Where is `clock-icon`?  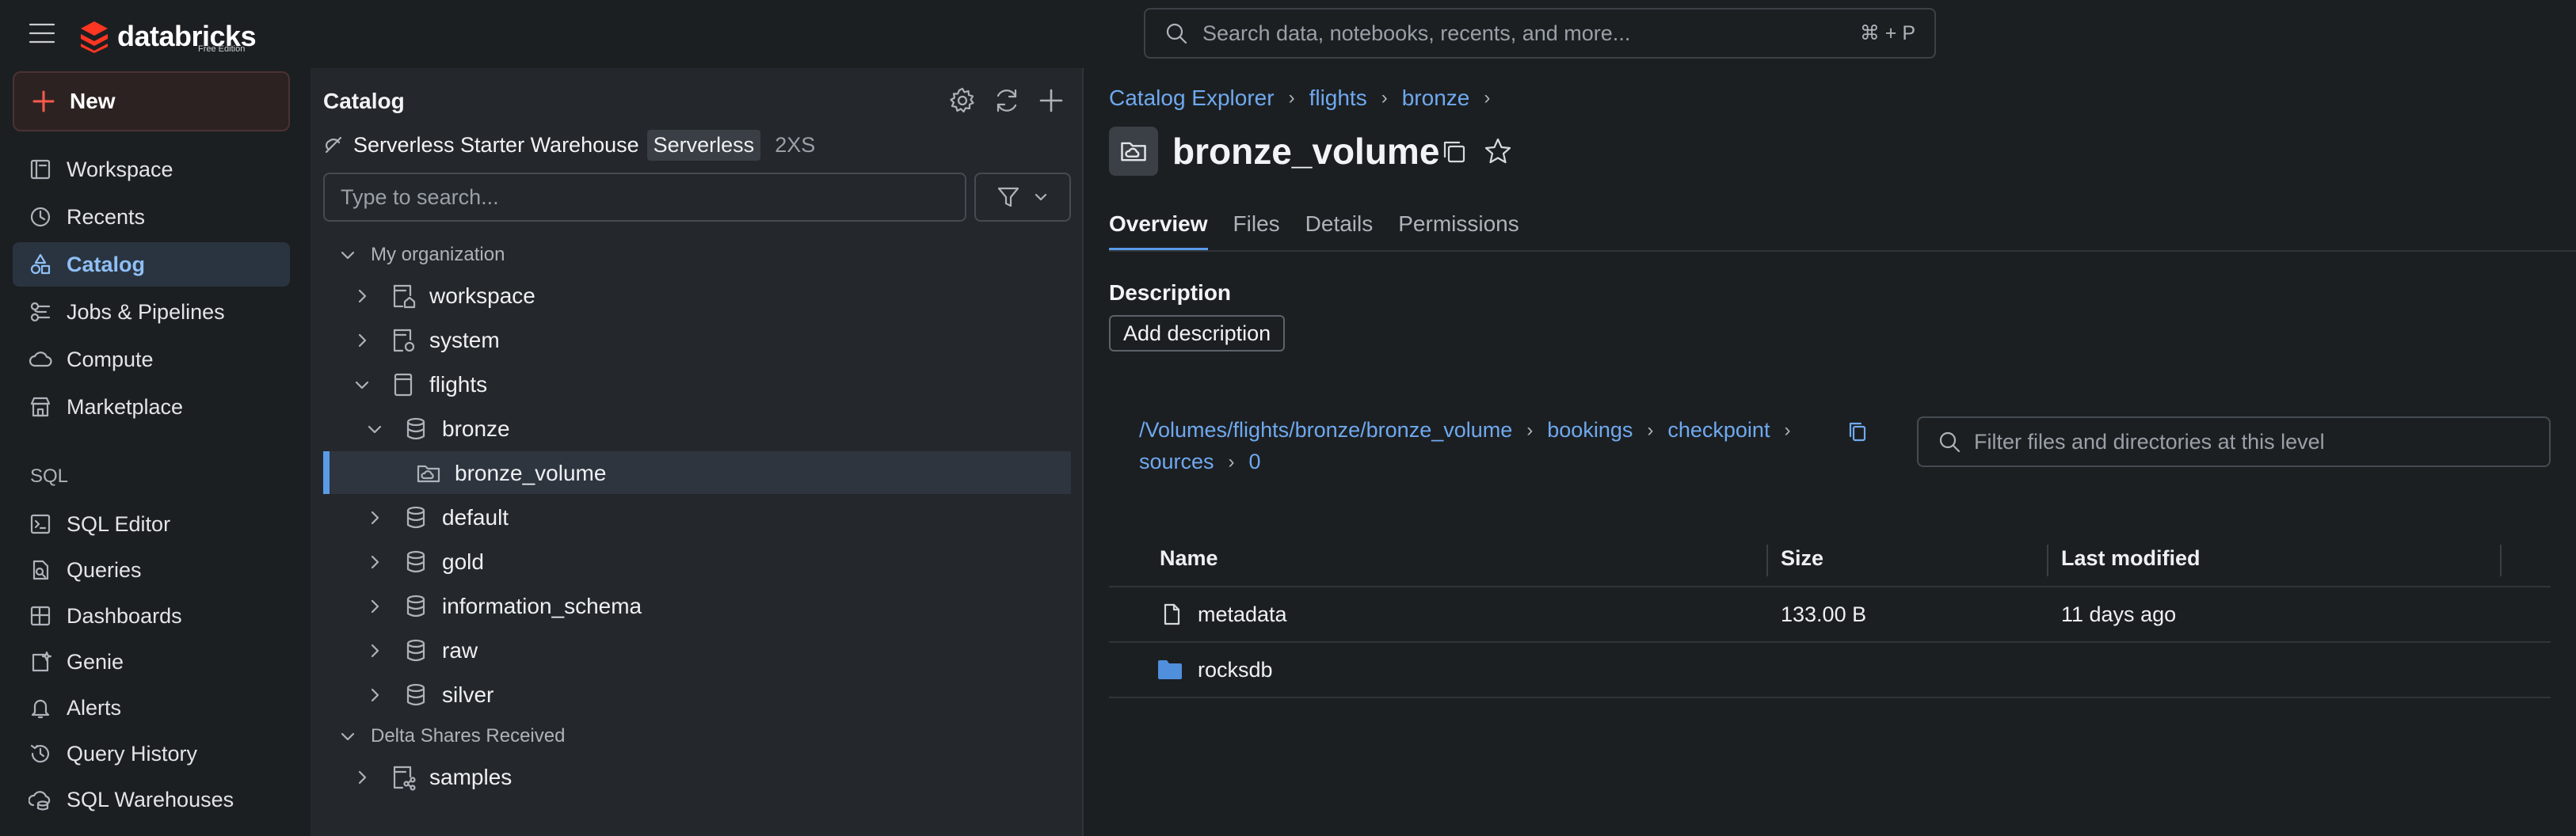
clock-icon is located at coordinates (40, 217).